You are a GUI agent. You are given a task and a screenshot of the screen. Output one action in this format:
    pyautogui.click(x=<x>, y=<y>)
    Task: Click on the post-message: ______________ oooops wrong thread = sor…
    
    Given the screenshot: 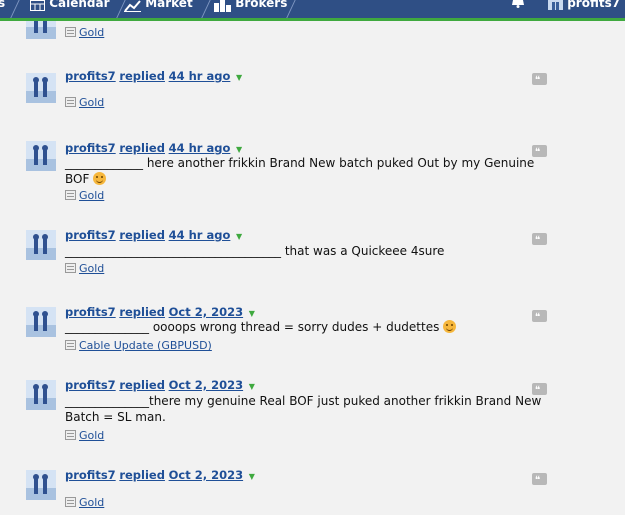 What is the action you would take?
    pyautogui.click(x=305, y=327)
    